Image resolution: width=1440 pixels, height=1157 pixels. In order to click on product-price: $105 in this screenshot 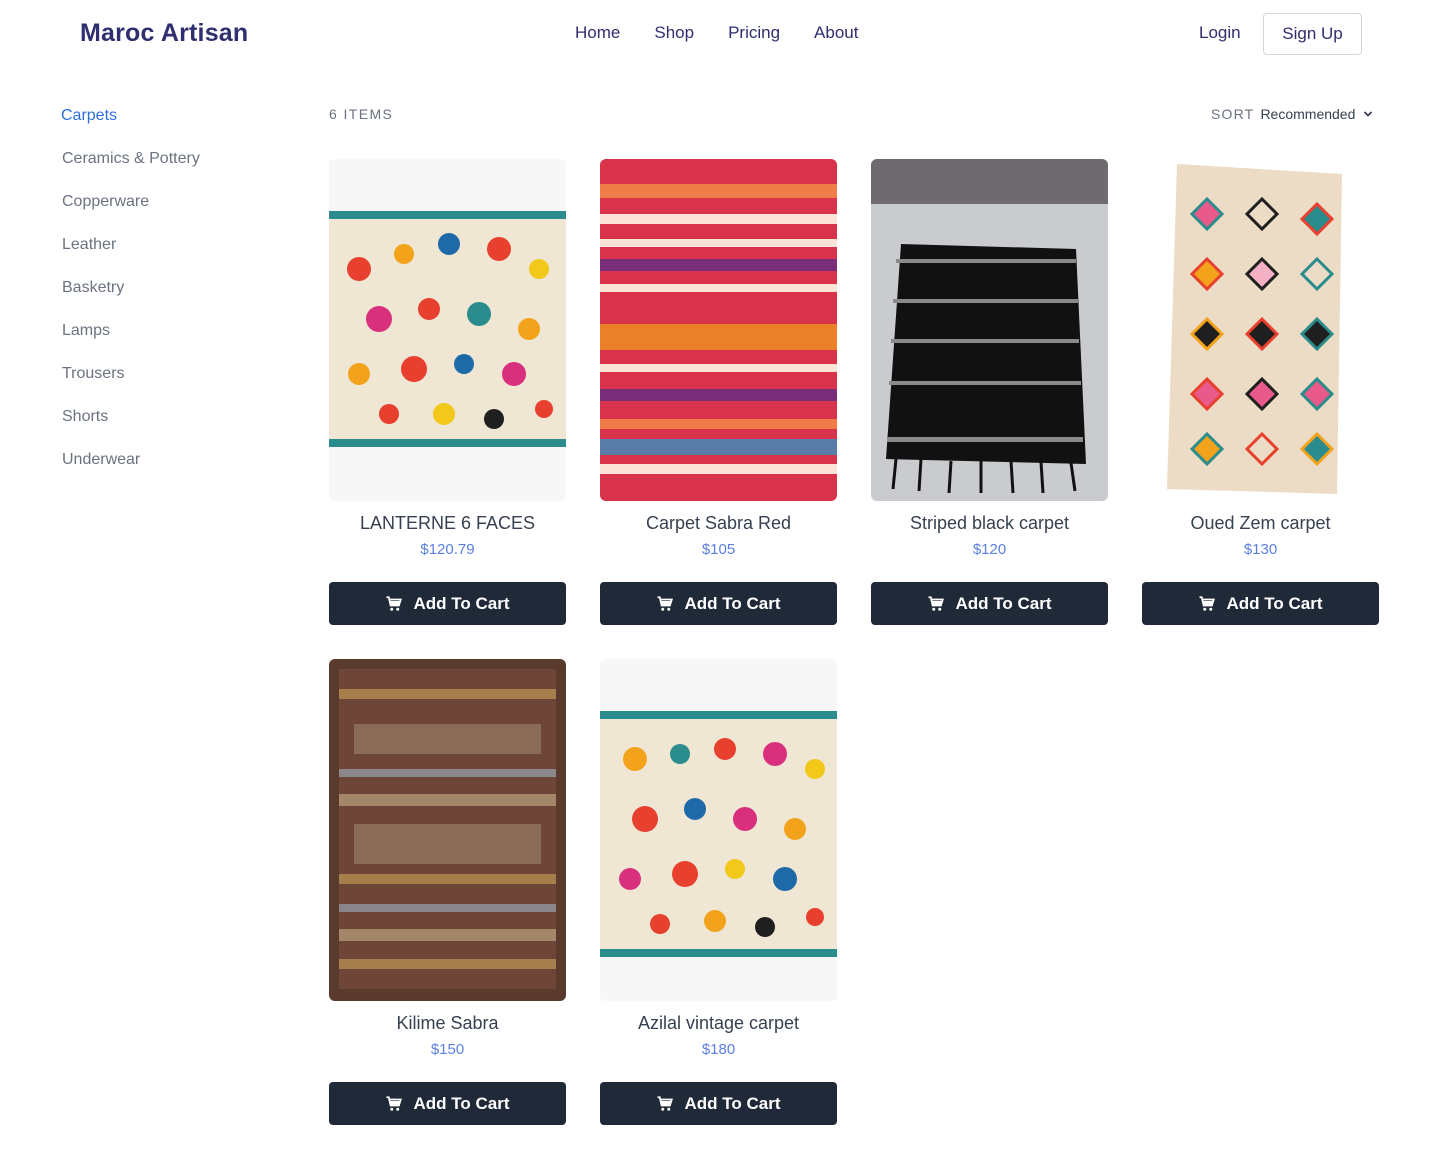, I will do `click(718, 549)`.